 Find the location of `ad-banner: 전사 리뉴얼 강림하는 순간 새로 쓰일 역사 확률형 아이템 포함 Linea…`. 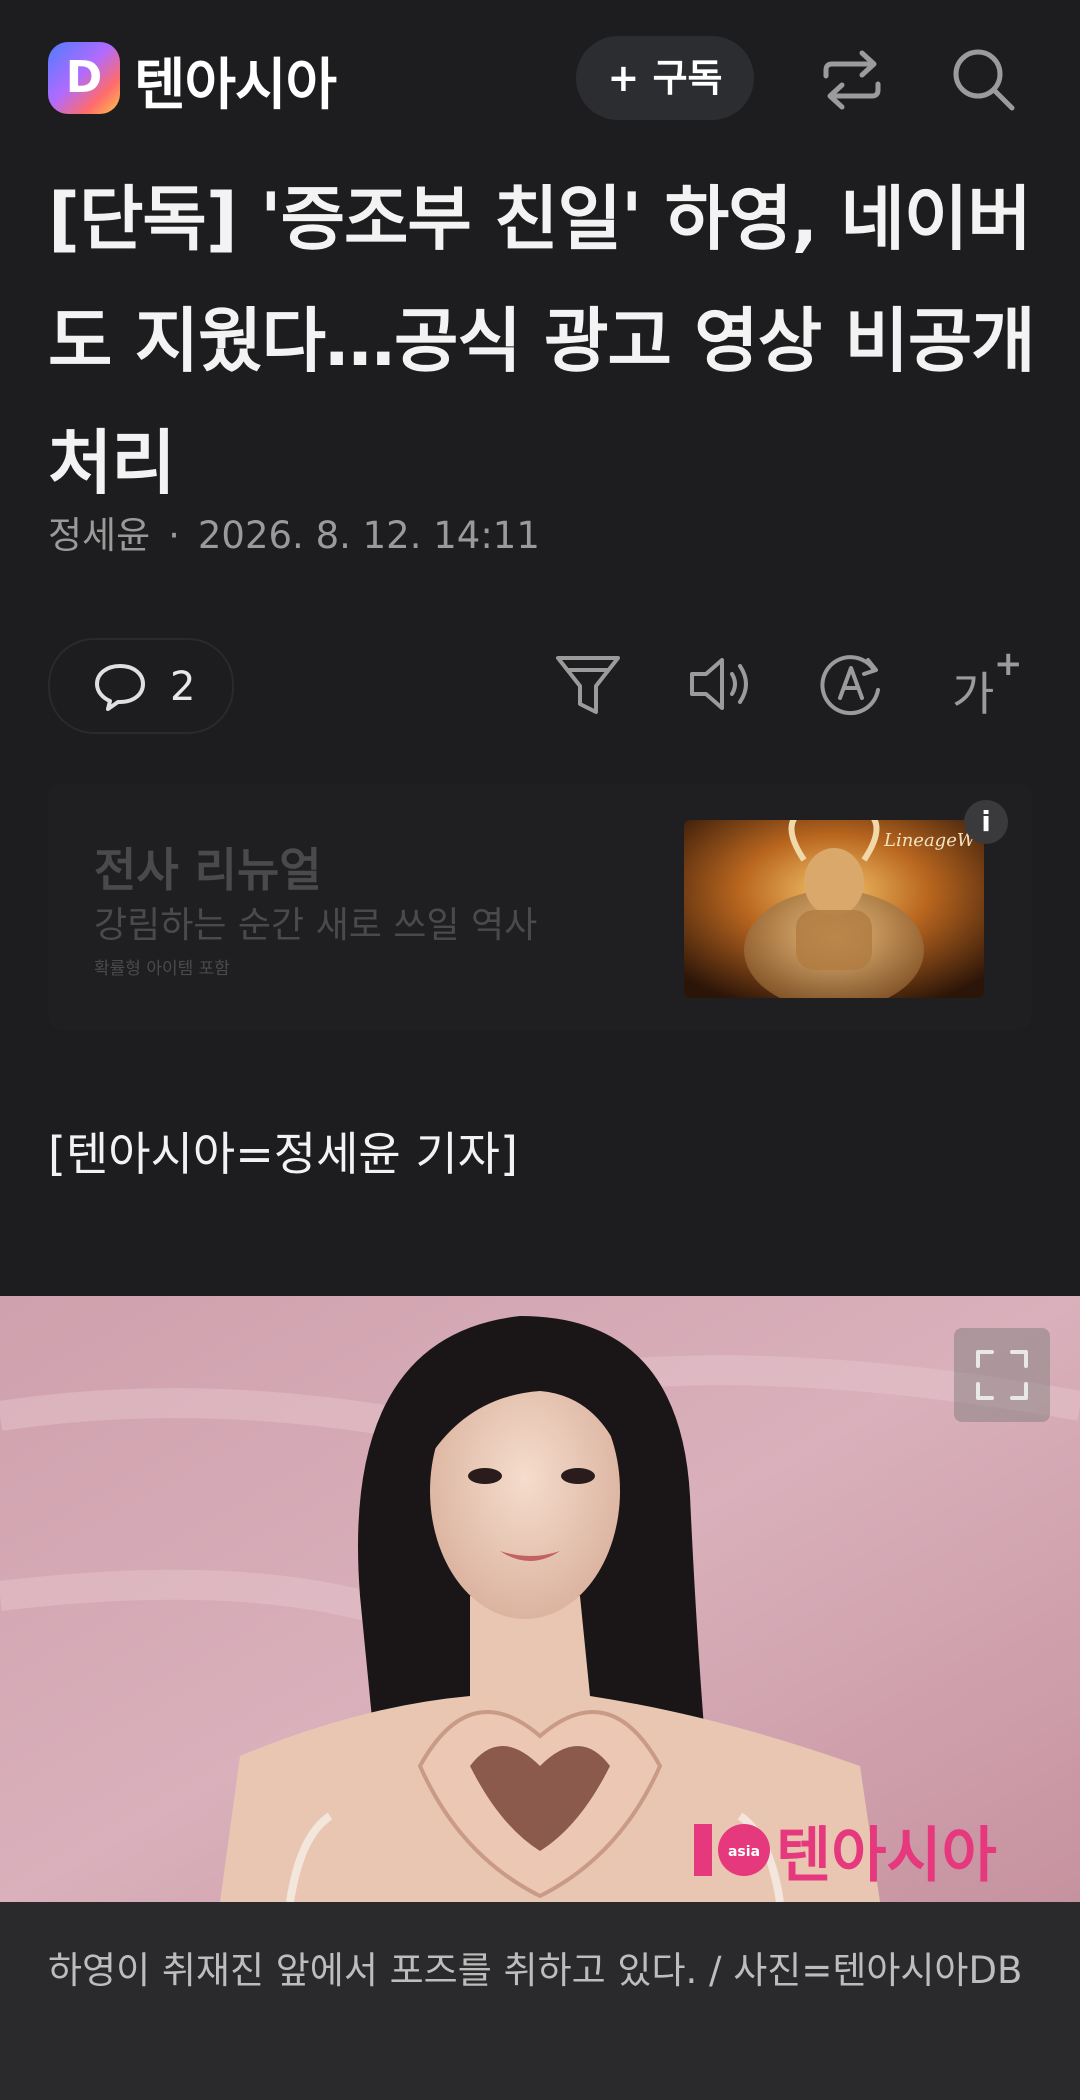

ad-banner: 전사 리뉴얼 강림하는 순간 새로 쓰일 역사 확률형 아이템 포함 Linea… is located at coordinates (540, 907).